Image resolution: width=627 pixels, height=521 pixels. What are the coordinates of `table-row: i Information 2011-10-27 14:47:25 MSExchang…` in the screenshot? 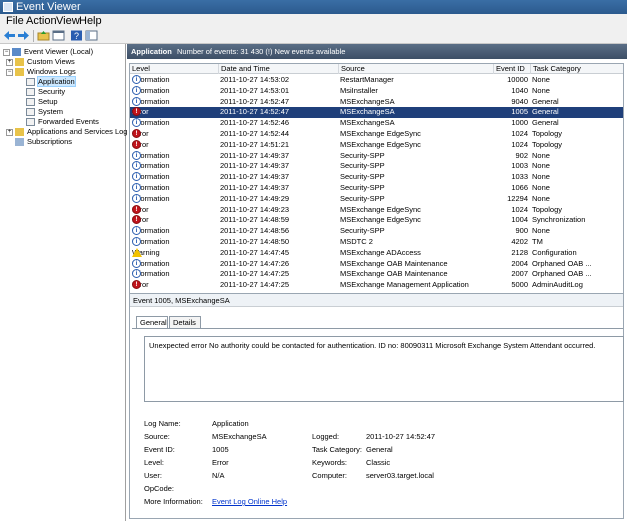 It's located at (376, 274).